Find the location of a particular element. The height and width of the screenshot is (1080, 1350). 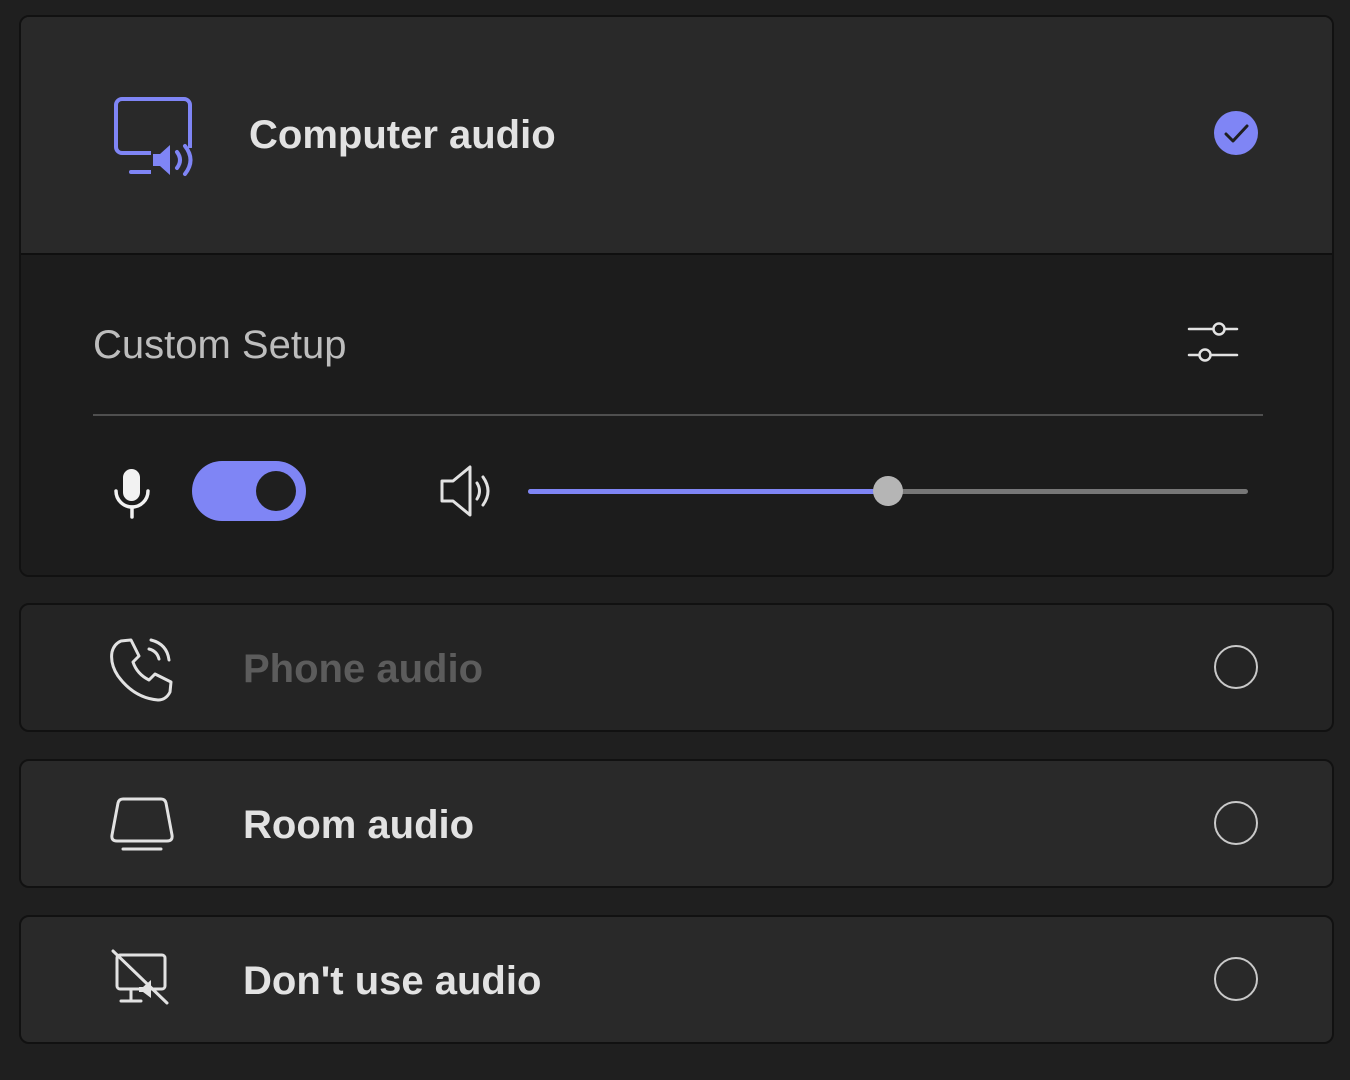

checkmark-icon is located at coordinates (1236, 133).